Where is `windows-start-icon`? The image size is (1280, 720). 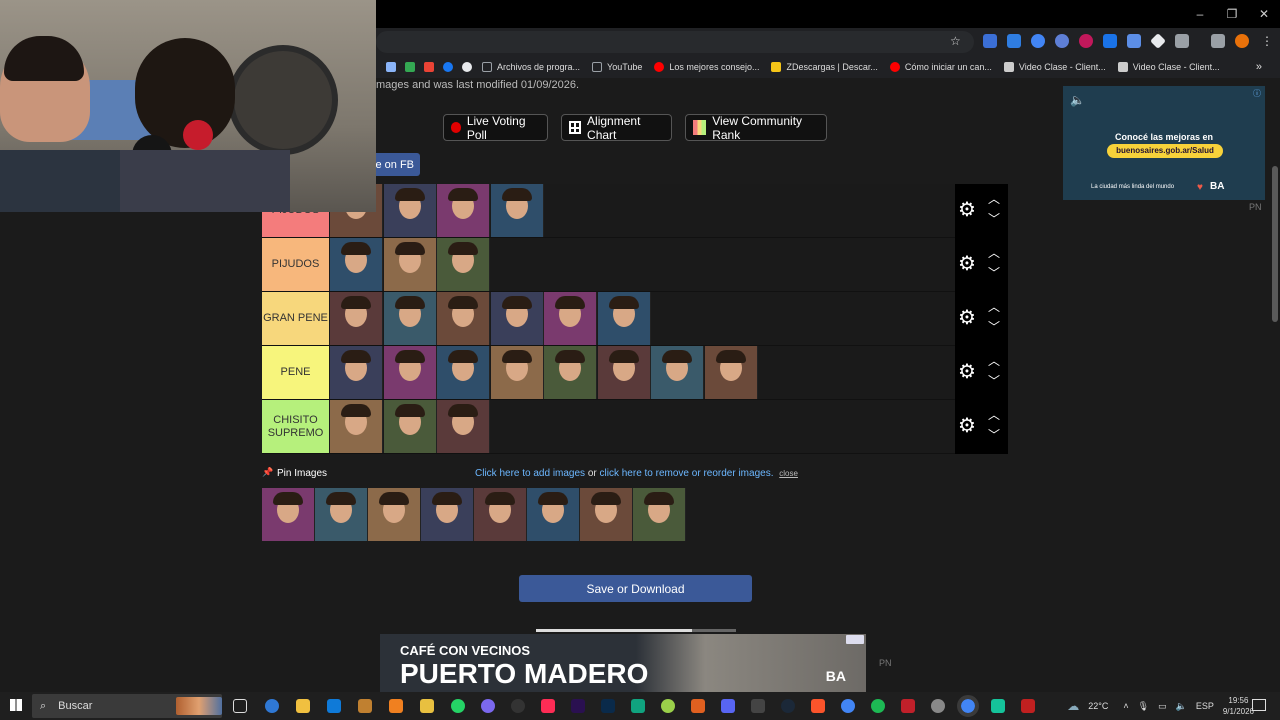
windows-start-icon is located at coordinates (16, 705).